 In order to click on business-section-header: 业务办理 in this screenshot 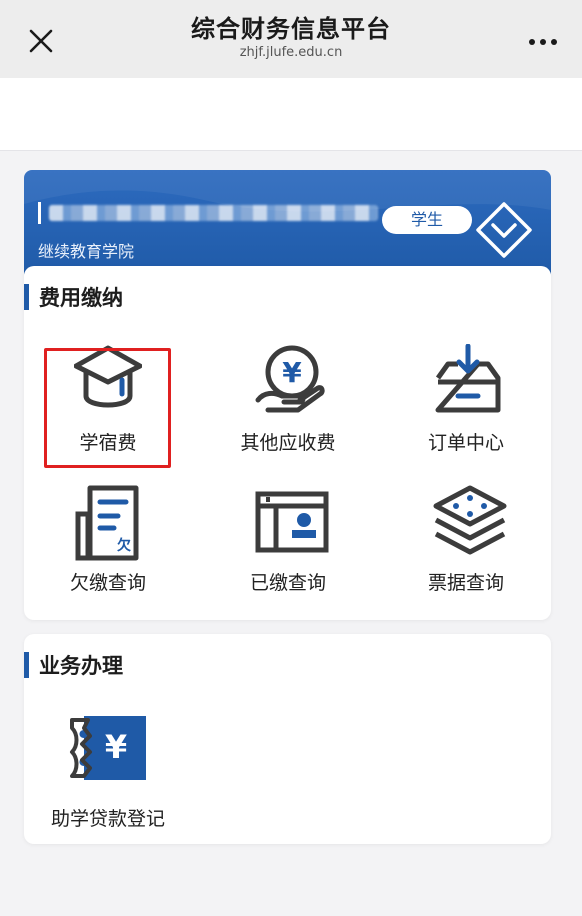, I will do `click(73, 665)`.